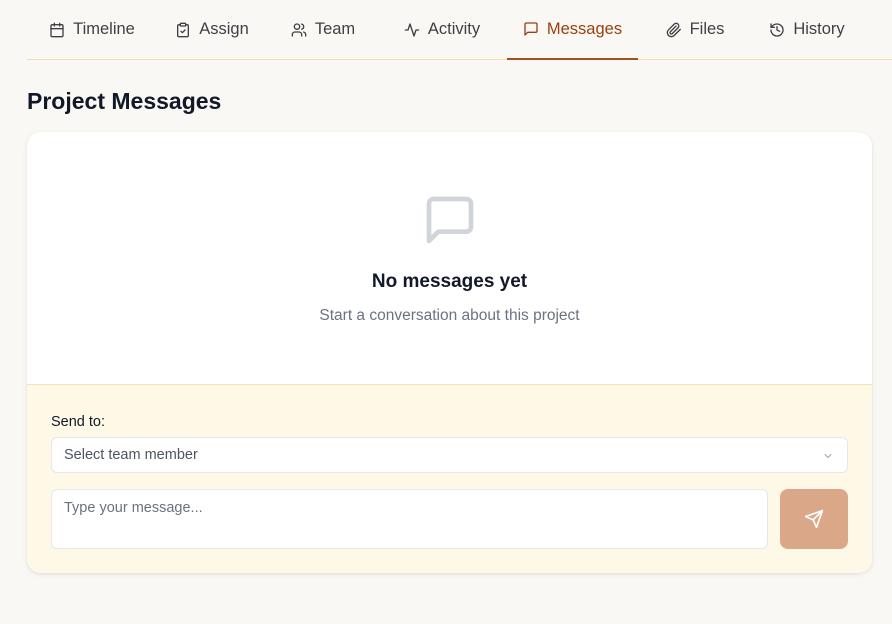  What do you see at coordinates (449, 315) in the screenshot?
I see `empty-state-subtitle: Start a conversation about this project` at bounding box center [449, 315].